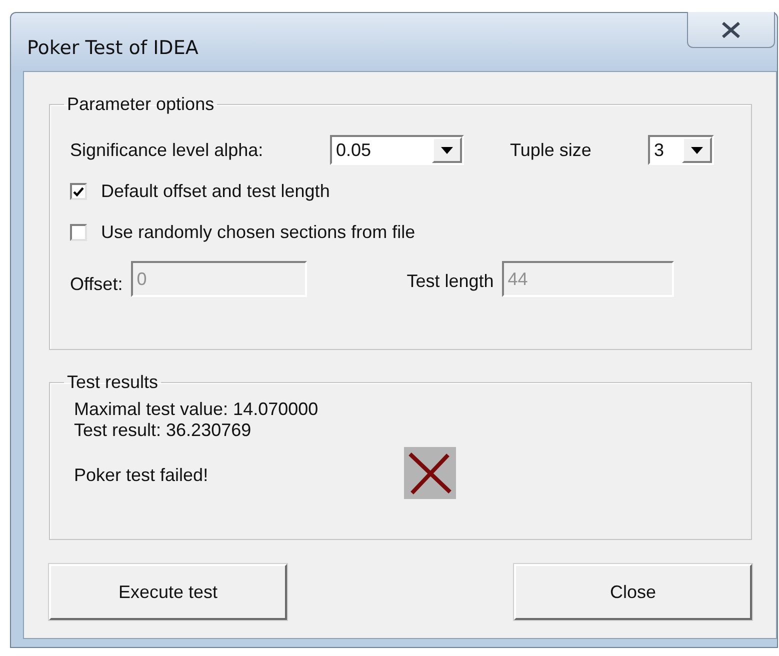 Image resolution: width=779 pixels, height=656 pixels. I want to click on group-title: Parameter options, so click(141, 104).